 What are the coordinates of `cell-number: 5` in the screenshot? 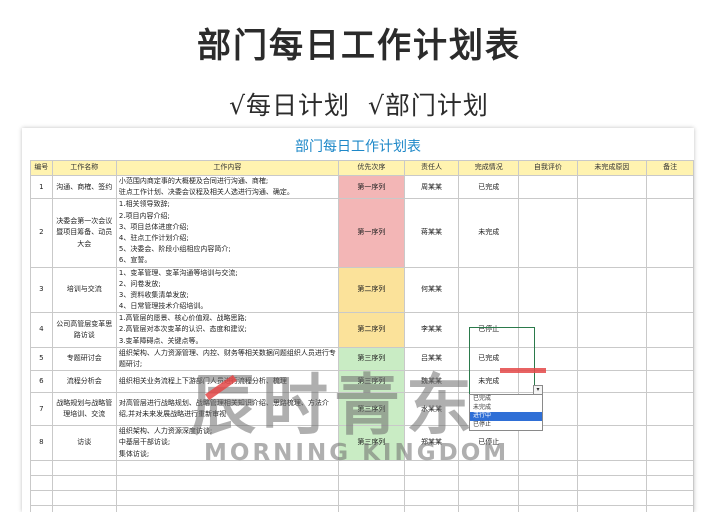 It's located at (41, 359).